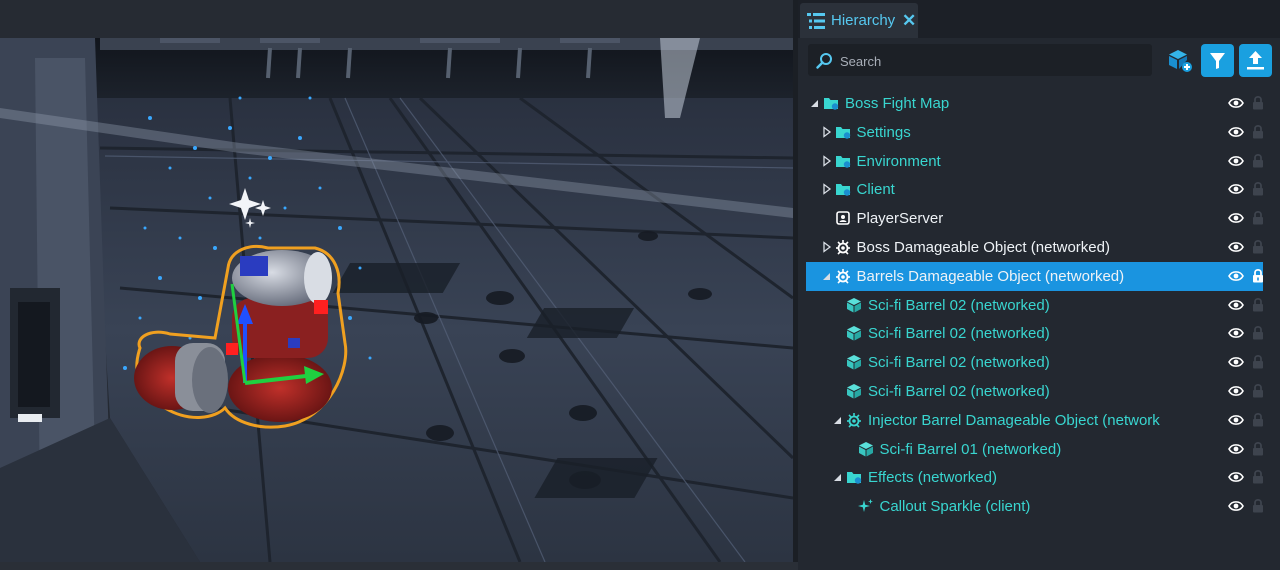 The image size is (1280, 570). I want to click on lock-icon, so click(1258, 275).